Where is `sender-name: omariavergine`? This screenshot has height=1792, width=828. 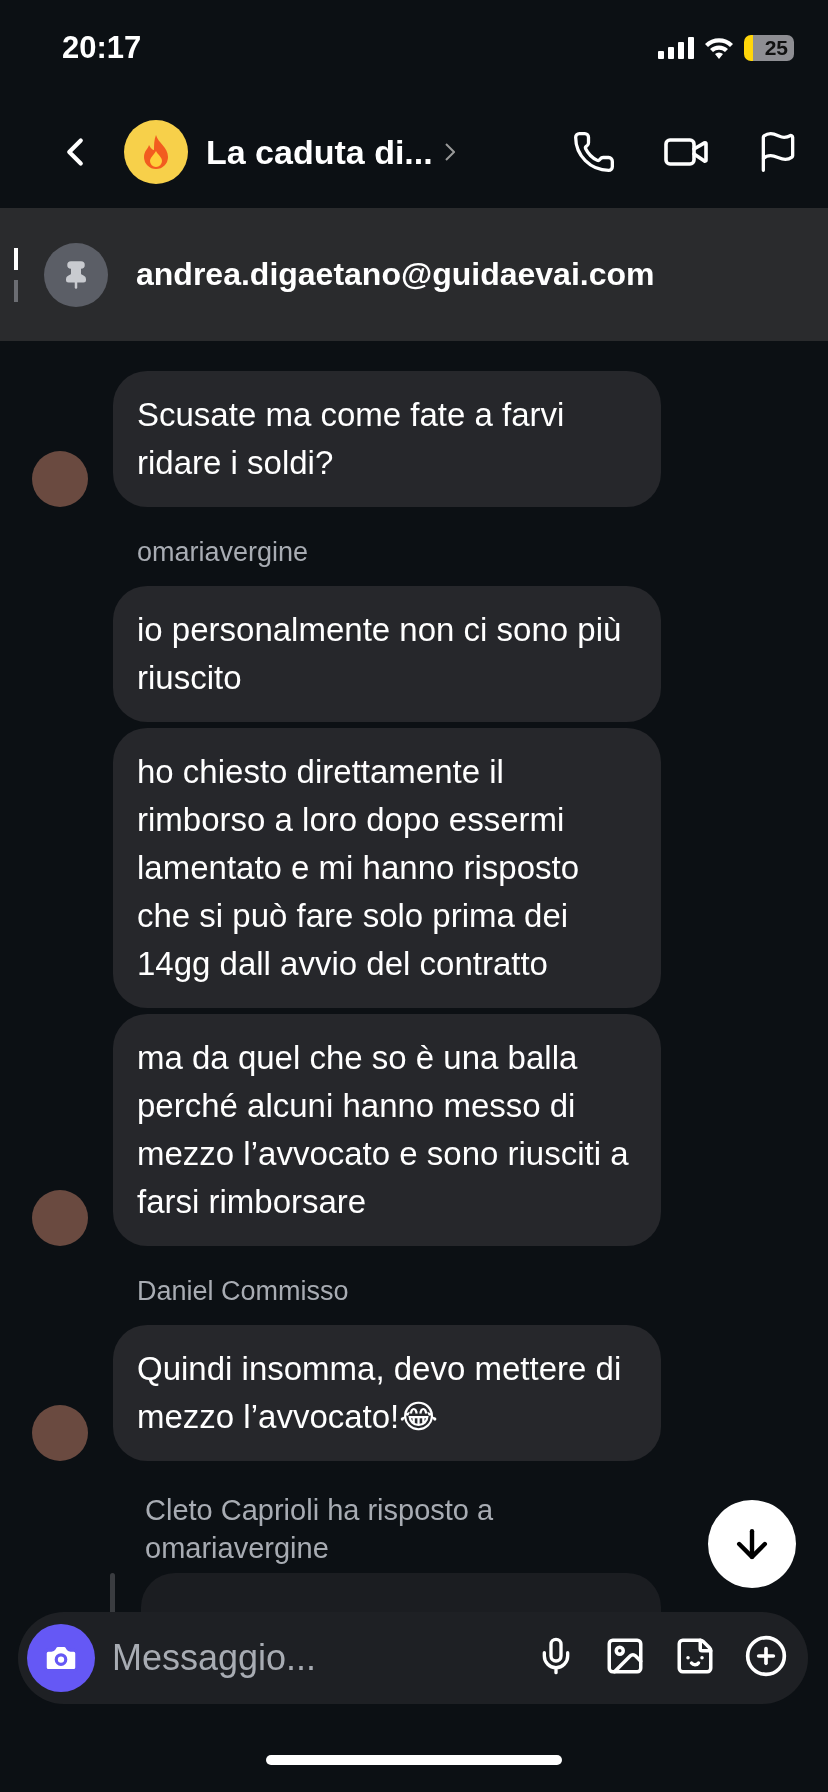 sender-name: omariavergine is located at coordinates (223, 552).